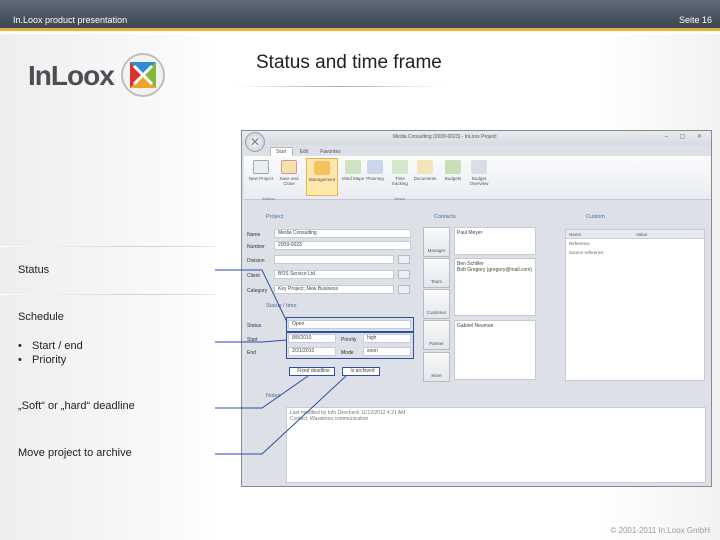  I want to click on archive-connector, so click(281, 415).